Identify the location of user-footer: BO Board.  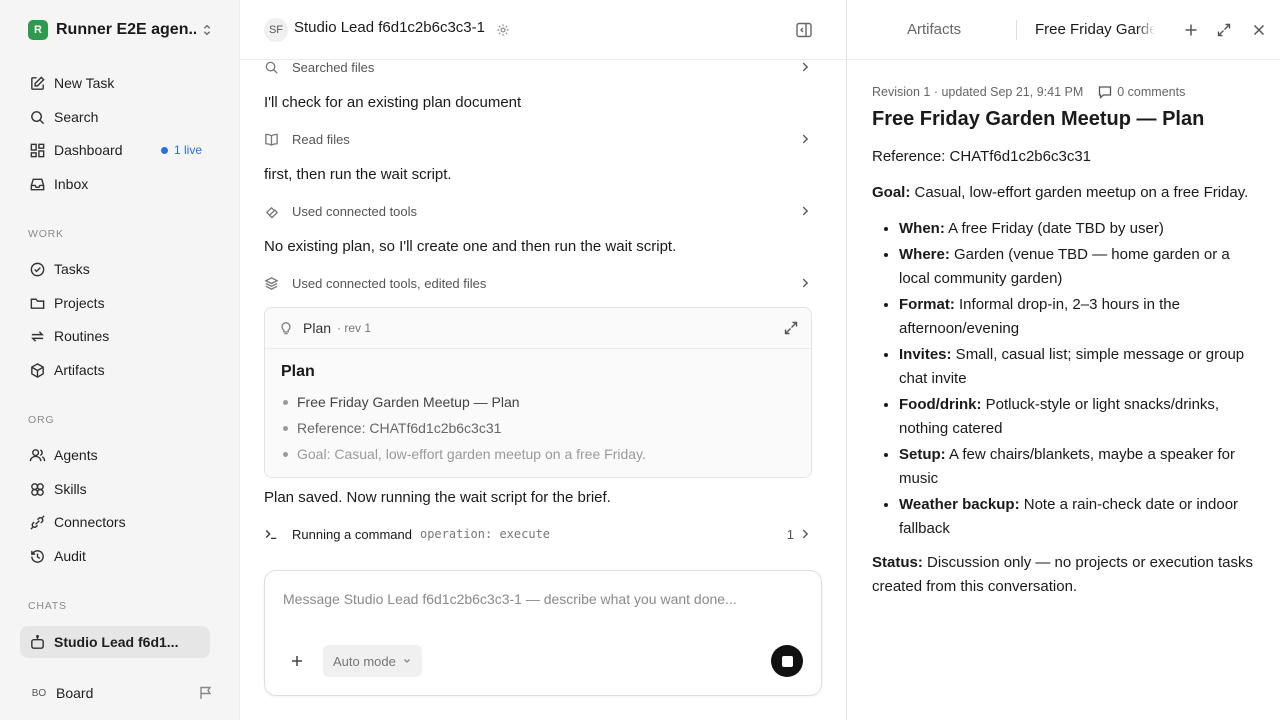
(121, 693).